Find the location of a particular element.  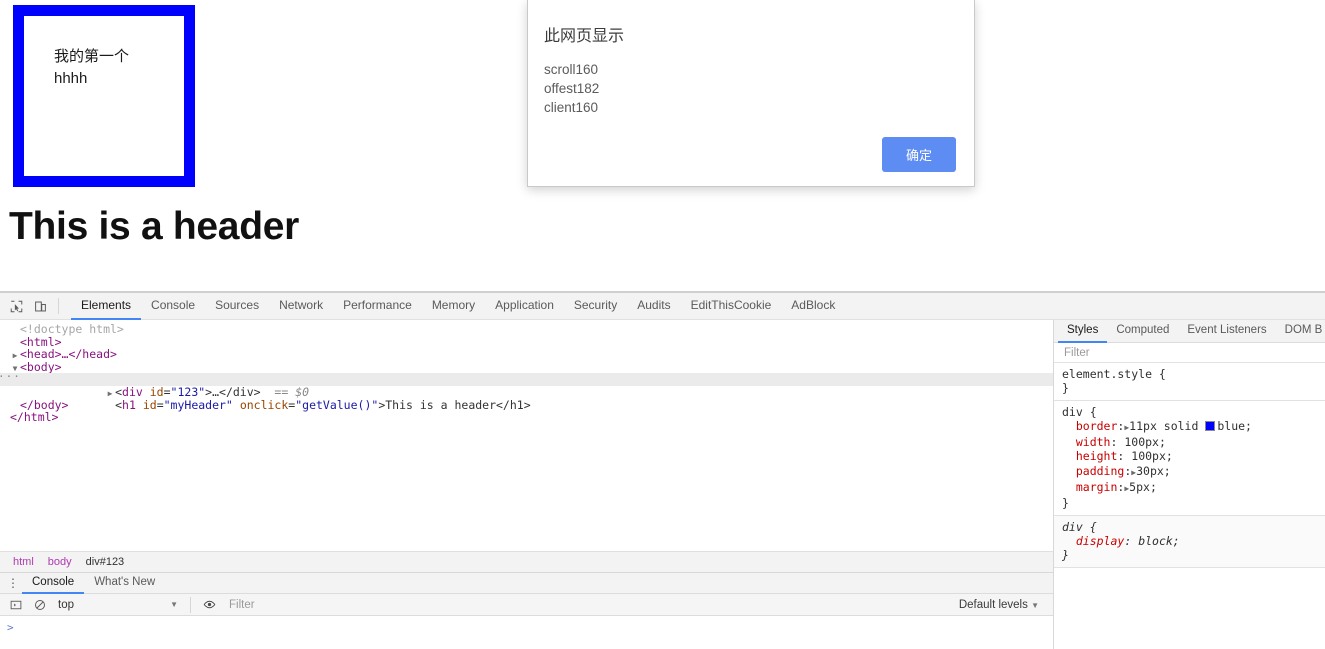

decl-prop-border: border is located at coordinates (1097, 426).